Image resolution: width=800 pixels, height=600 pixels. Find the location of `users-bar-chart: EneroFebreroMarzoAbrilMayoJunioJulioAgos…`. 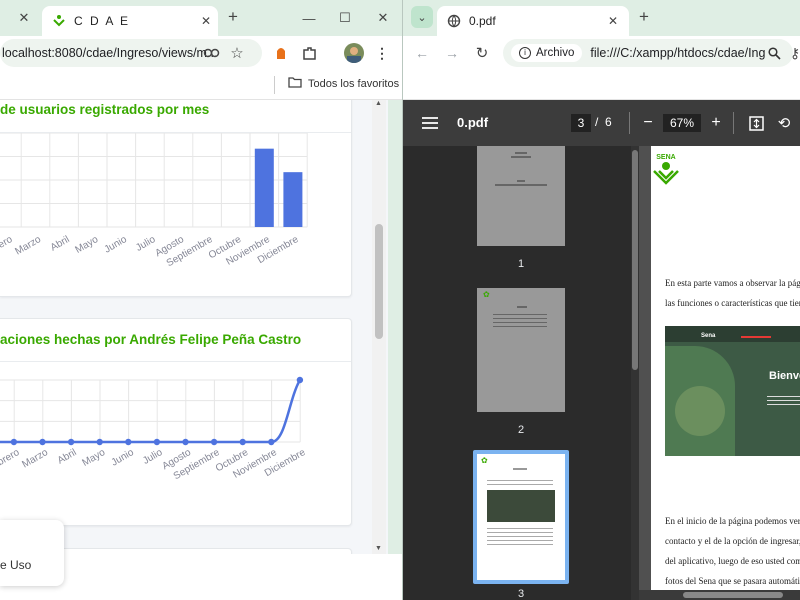

users-bar-chart: EneroFebreroMarzoAbrilMayoJunioJulioAgos… is located at coordinates (154, 201).